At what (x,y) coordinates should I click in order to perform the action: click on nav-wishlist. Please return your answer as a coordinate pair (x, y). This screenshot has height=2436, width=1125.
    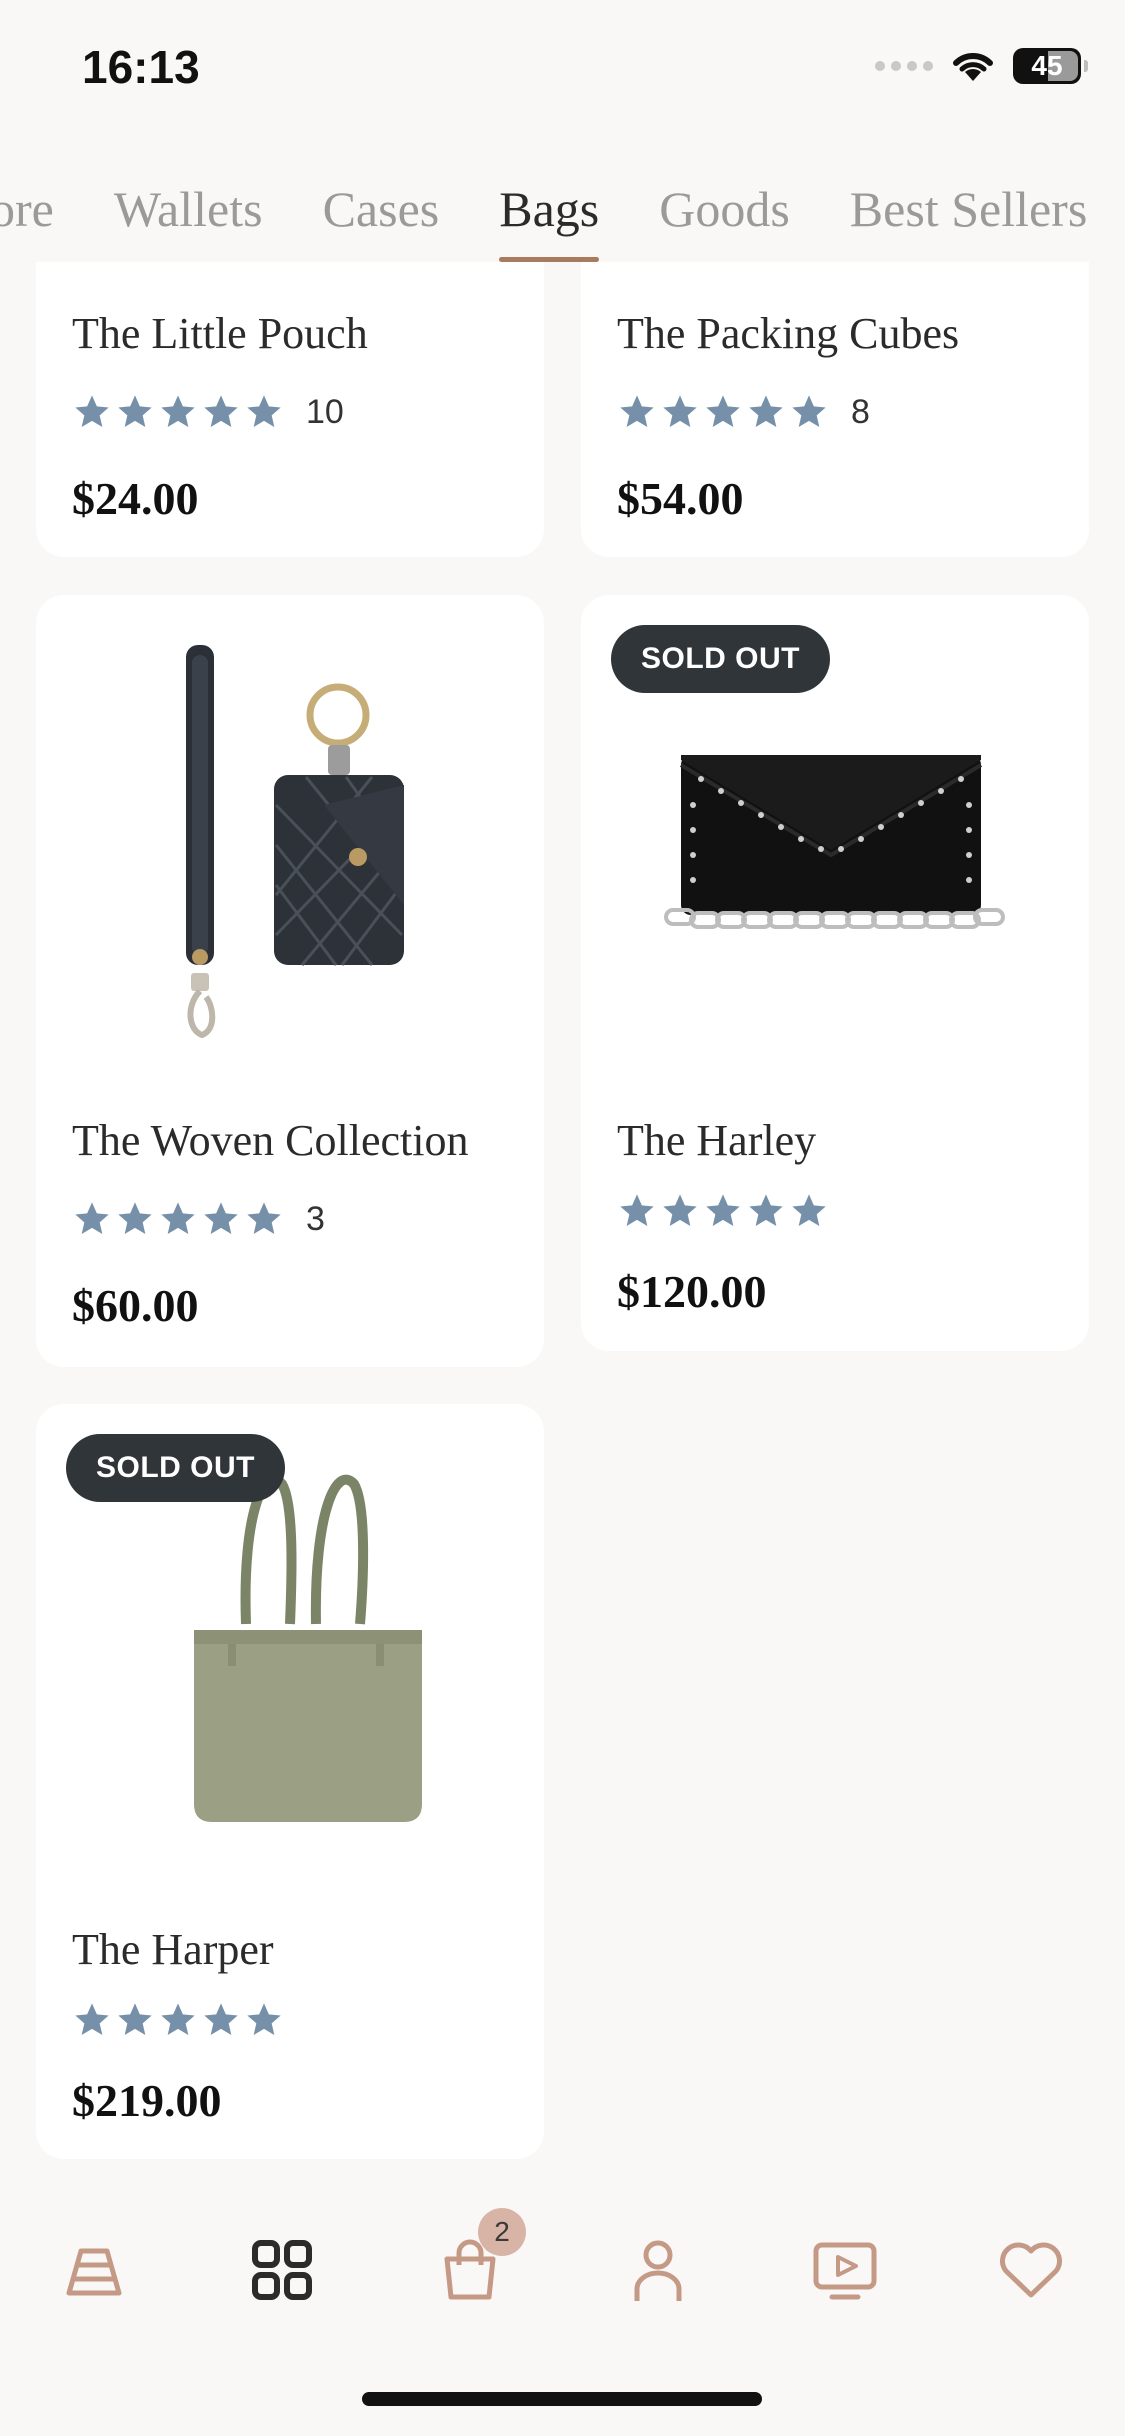
    Looking at the image, I should click on (1031, 2270).